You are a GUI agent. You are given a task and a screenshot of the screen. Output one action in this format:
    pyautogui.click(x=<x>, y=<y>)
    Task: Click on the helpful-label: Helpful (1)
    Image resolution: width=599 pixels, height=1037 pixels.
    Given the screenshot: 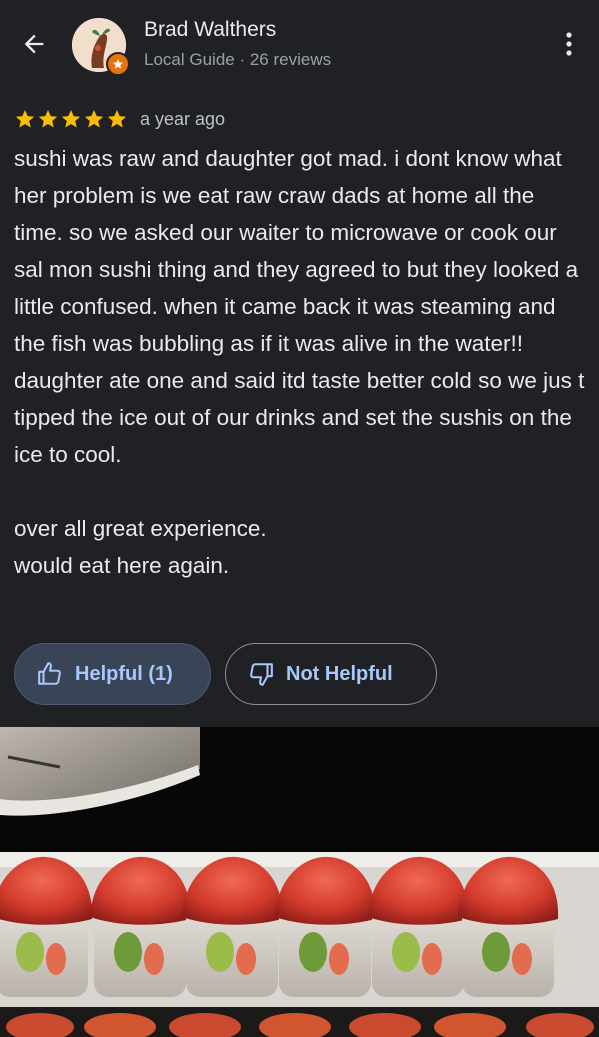 What is the action you would take?
    pyautogui.click(x=124, y=673)
    